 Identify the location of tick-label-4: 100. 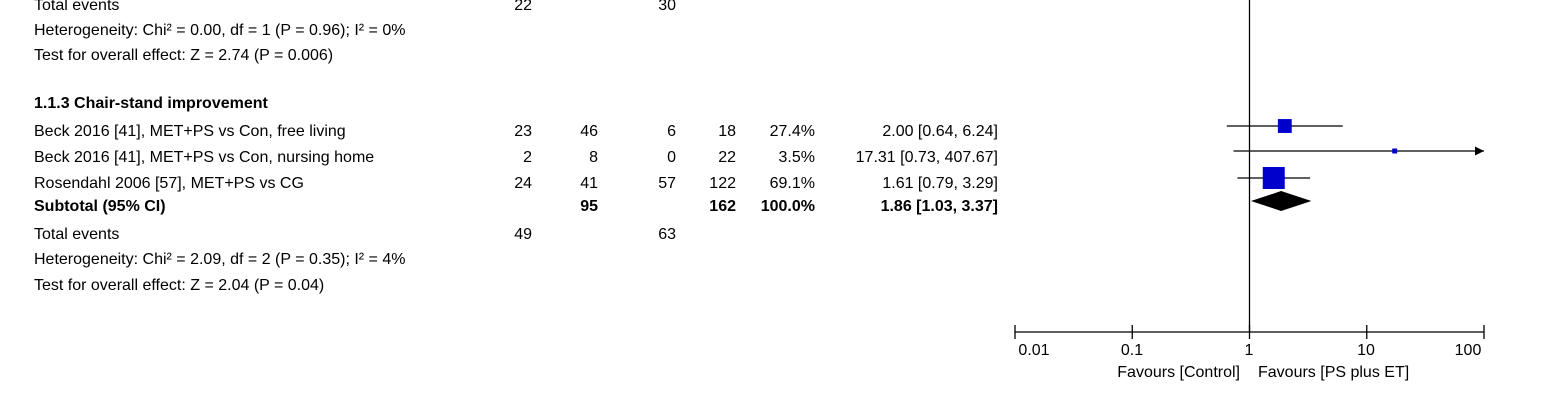
(1468, 350).